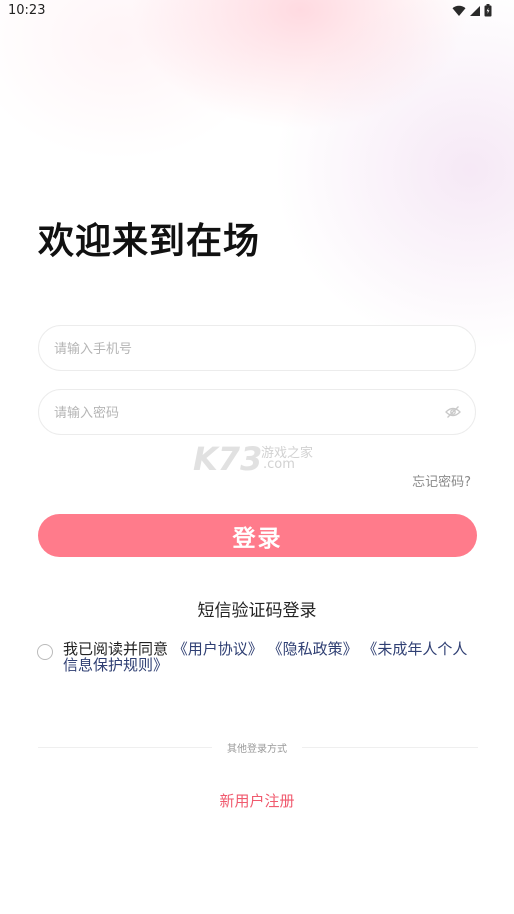 The width and height of the screenshot is (514, 914). Describe the element at coordinates (257, 535) in the screenshot. I see `login-button: 登录` at that location.